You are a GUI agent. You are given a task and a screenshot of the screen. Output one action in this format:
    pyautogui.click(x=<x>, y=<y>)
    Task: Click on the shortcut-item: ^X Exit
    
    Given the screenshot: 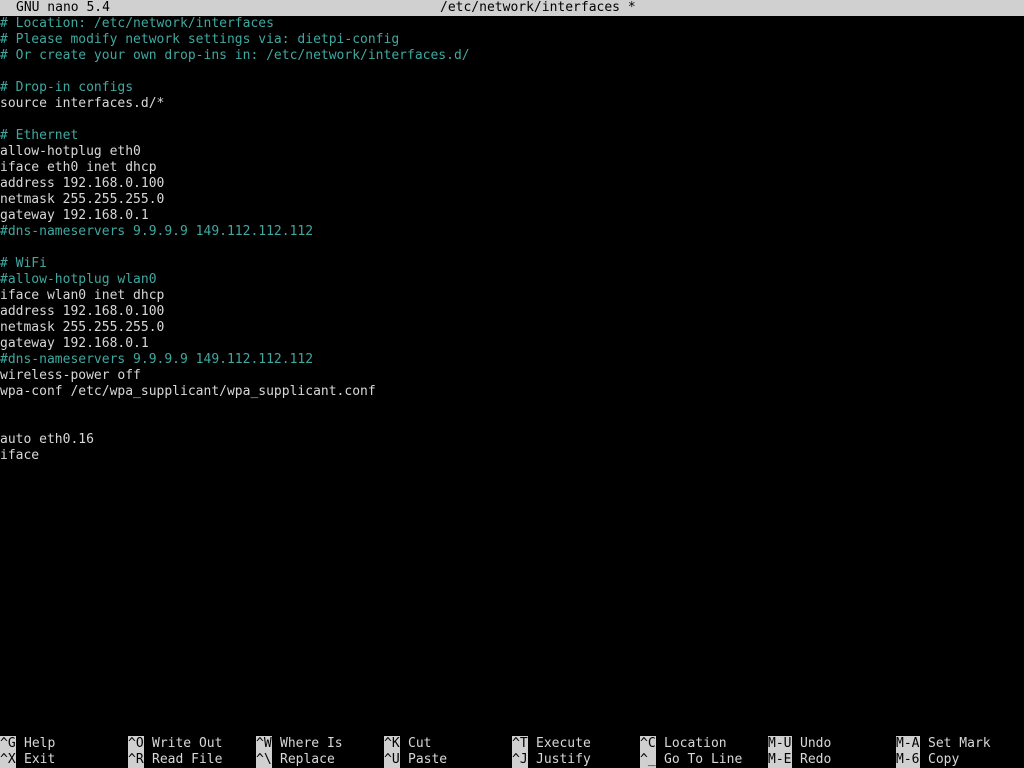 What is the action you would take?
    pyautogui.click(x=27, y=760)
    